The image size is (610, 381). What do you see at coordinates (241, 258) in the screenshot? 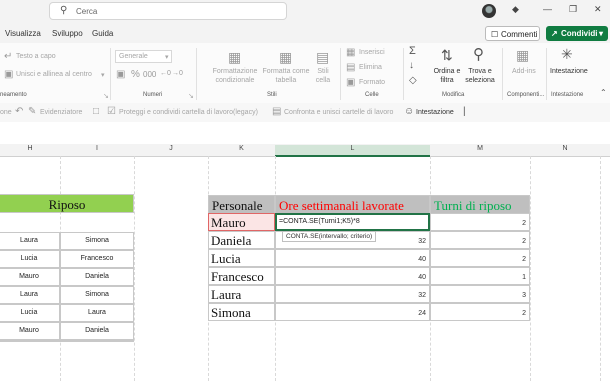
I see `personale-cell: Lucia` at bounding box center [241, 258].